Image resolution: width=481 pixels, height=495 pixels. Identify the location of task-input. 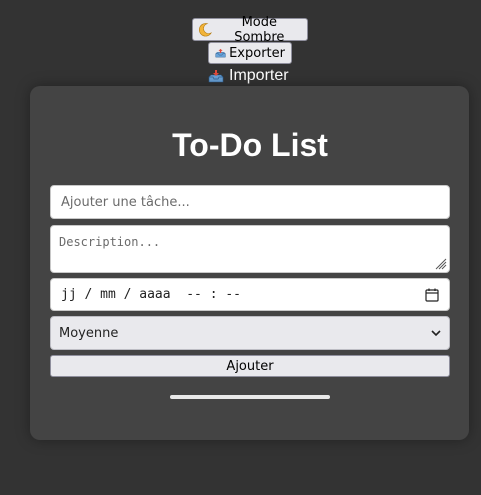
(250, 202).